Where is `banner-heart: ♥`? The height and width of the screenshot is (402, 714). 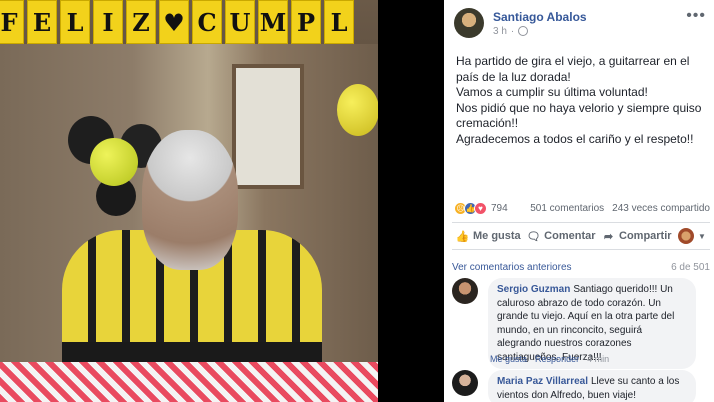 banner-heart: ♥ is located at coordinates (174, 22).